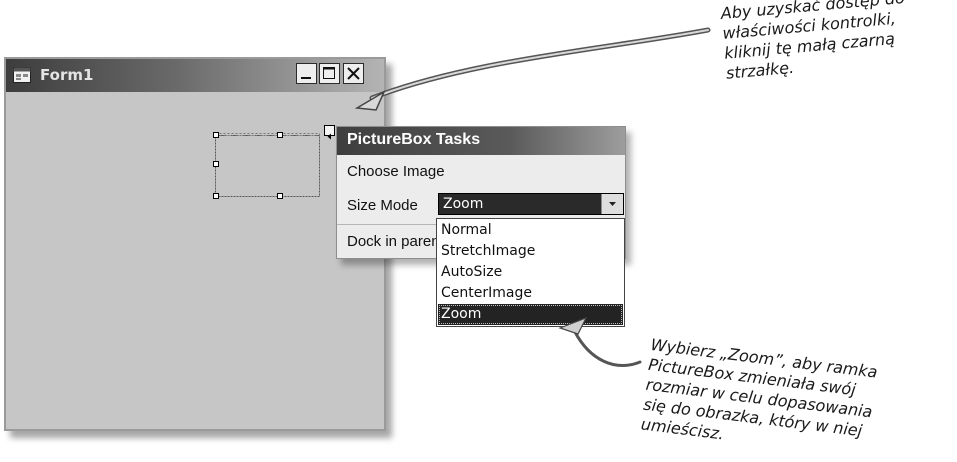 Image resolution: width=957 pixels, height=462 pixels. Describe the element at coordinates (573, 325) in the screenshot. I see `arrow-head-bottom` at that location.